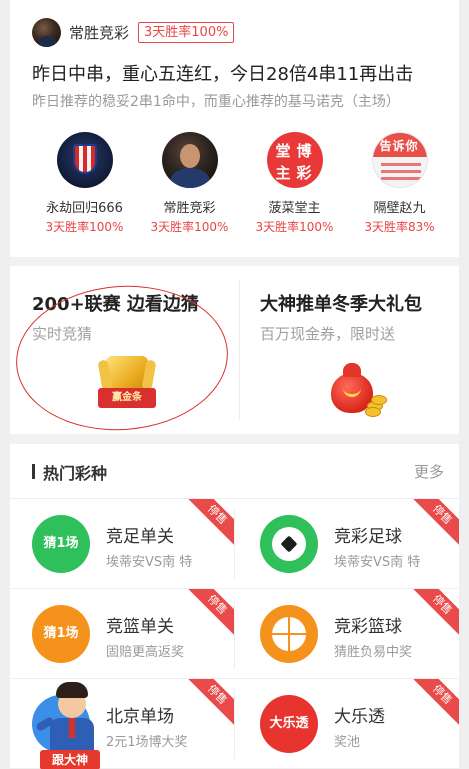  What do you see at coordinates (289, 724) in the screenshot?
I see `super-lotto-icon: 大乐透` at bounding box center [289, 724].